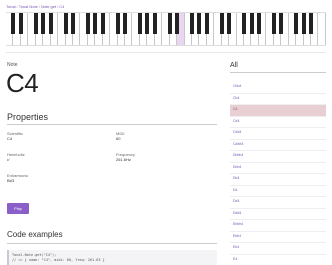 Image resolution: width=332 pixels, height=265 pixels. What do you see at coordinates (278, 180) in the screenshot?
I see `note-list-item: Db4` at bounding box center [278, 180].